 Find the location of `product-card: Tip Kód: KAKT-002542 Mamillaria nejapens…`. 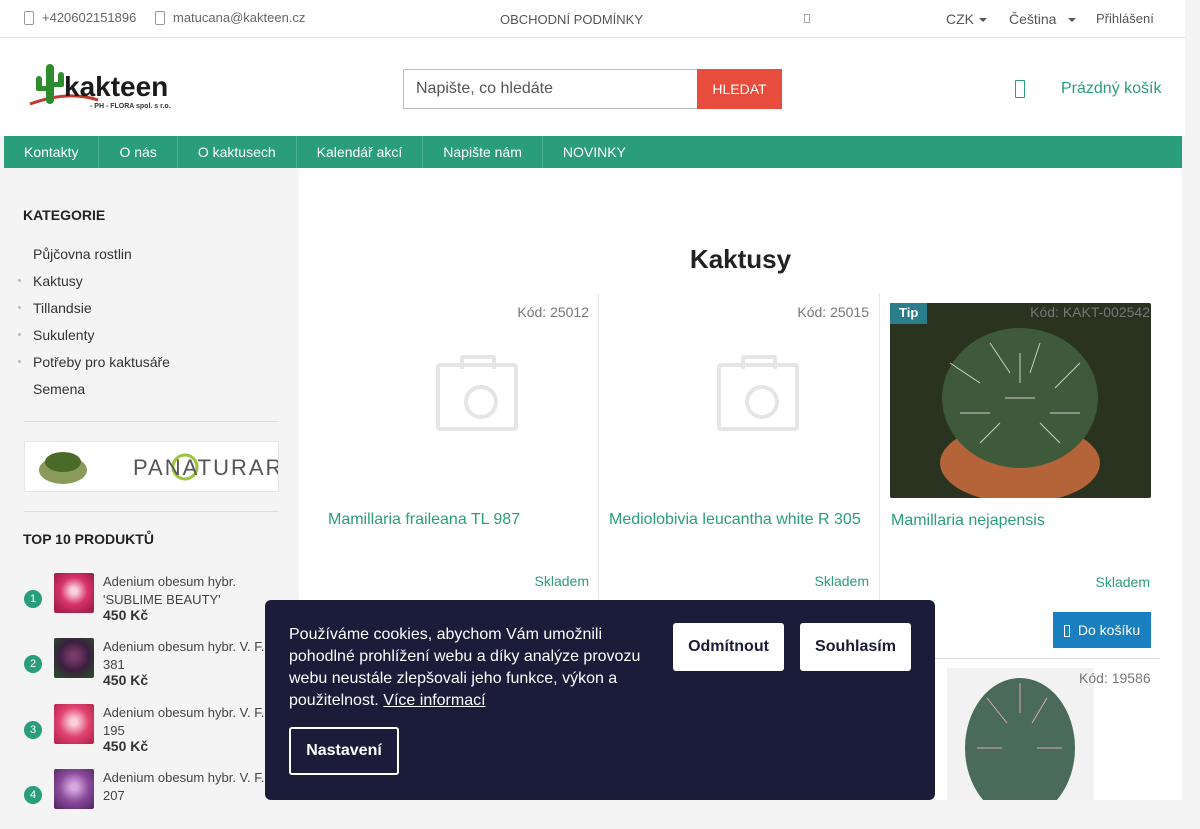

product-card: Tip Kód: KAKT-002542 Mamillaria nejapens… is located at coordinates (1019, 463).